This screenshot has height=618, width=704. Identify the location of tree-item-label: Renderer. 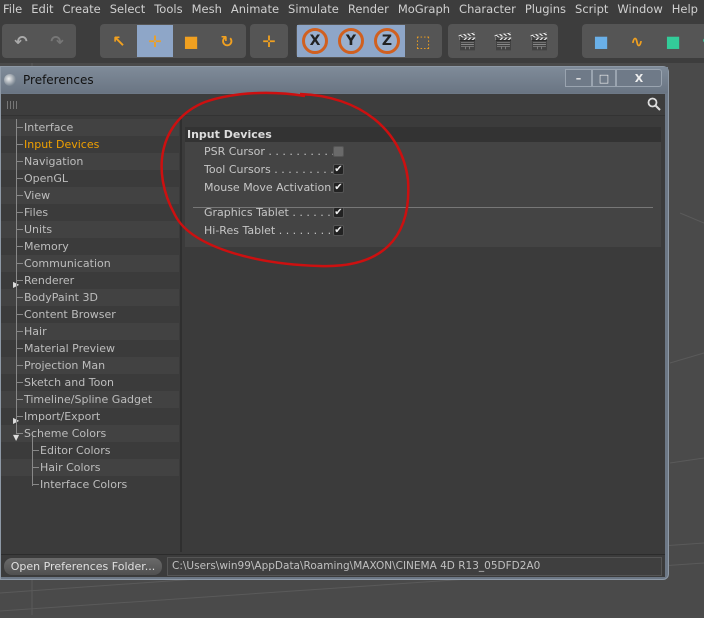
(49, 280).